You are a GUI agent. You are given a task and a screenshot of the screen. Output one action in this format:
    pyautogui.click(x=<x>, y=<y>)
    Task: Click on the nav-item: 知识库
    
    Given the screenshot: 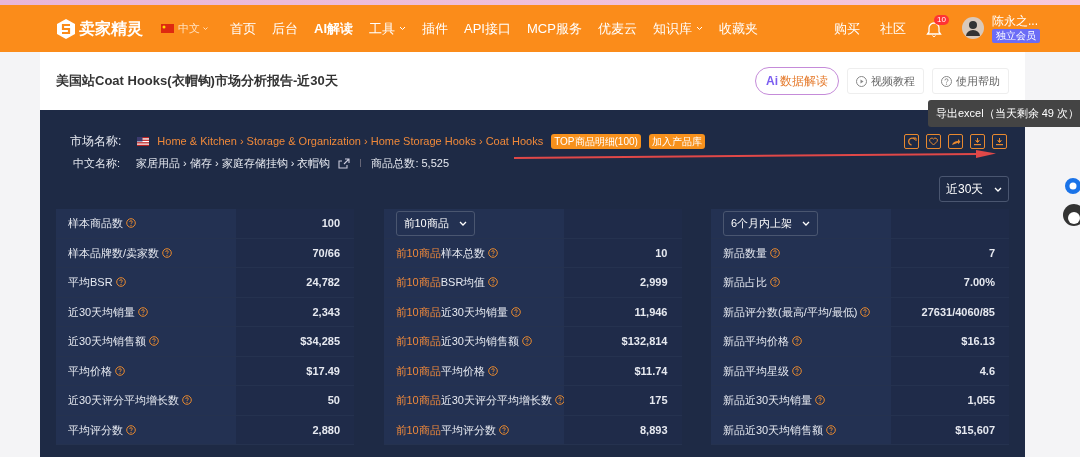 What is the action you would take?
    pyautogui.click(x=677, y=28)
    